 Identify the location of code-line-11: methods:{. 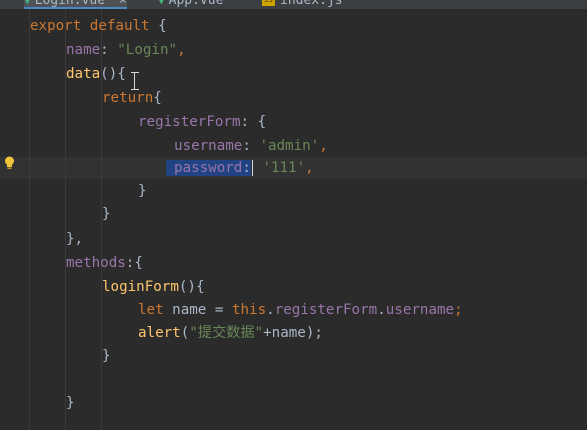
(104, 263).